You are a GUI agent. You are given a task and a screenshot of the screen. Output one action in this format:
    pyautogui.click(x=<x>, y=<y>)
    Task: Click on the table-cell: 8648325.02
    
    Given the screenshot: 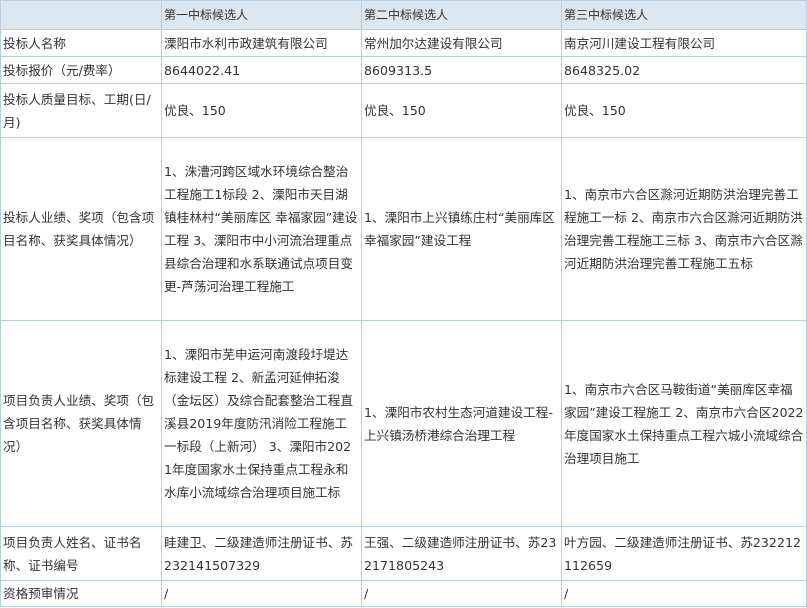 What is the action you would take?
    pyautogui.click(x=684, y=70)
    